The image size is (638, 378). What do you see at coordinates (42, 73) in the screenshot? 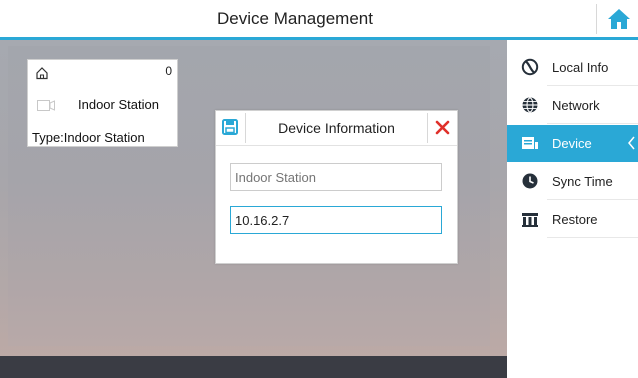
I see `home-outline-icon` at bounding box center [42, 73].